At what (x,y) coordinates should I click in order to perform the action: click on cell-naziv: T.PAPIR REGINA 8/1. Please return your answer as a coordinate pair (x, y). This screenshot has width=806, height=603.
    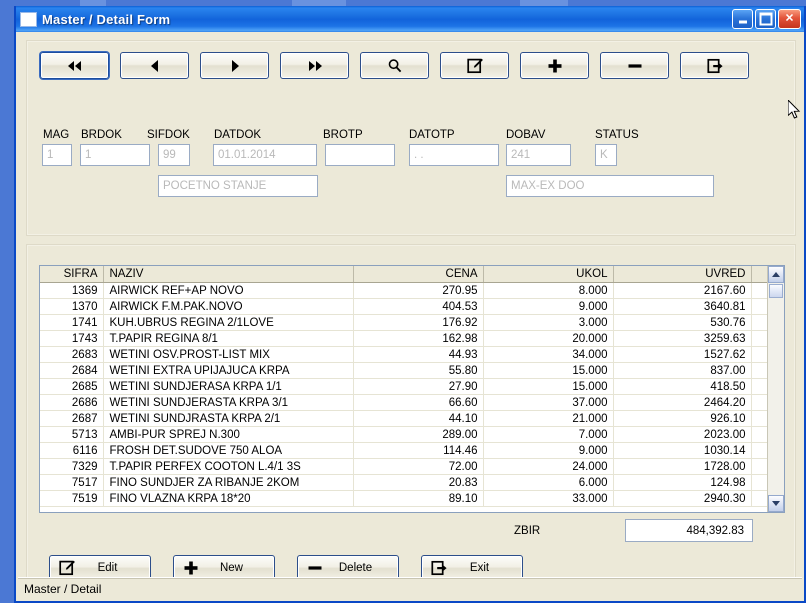
    Looking at the image, I should click on (228, 338).